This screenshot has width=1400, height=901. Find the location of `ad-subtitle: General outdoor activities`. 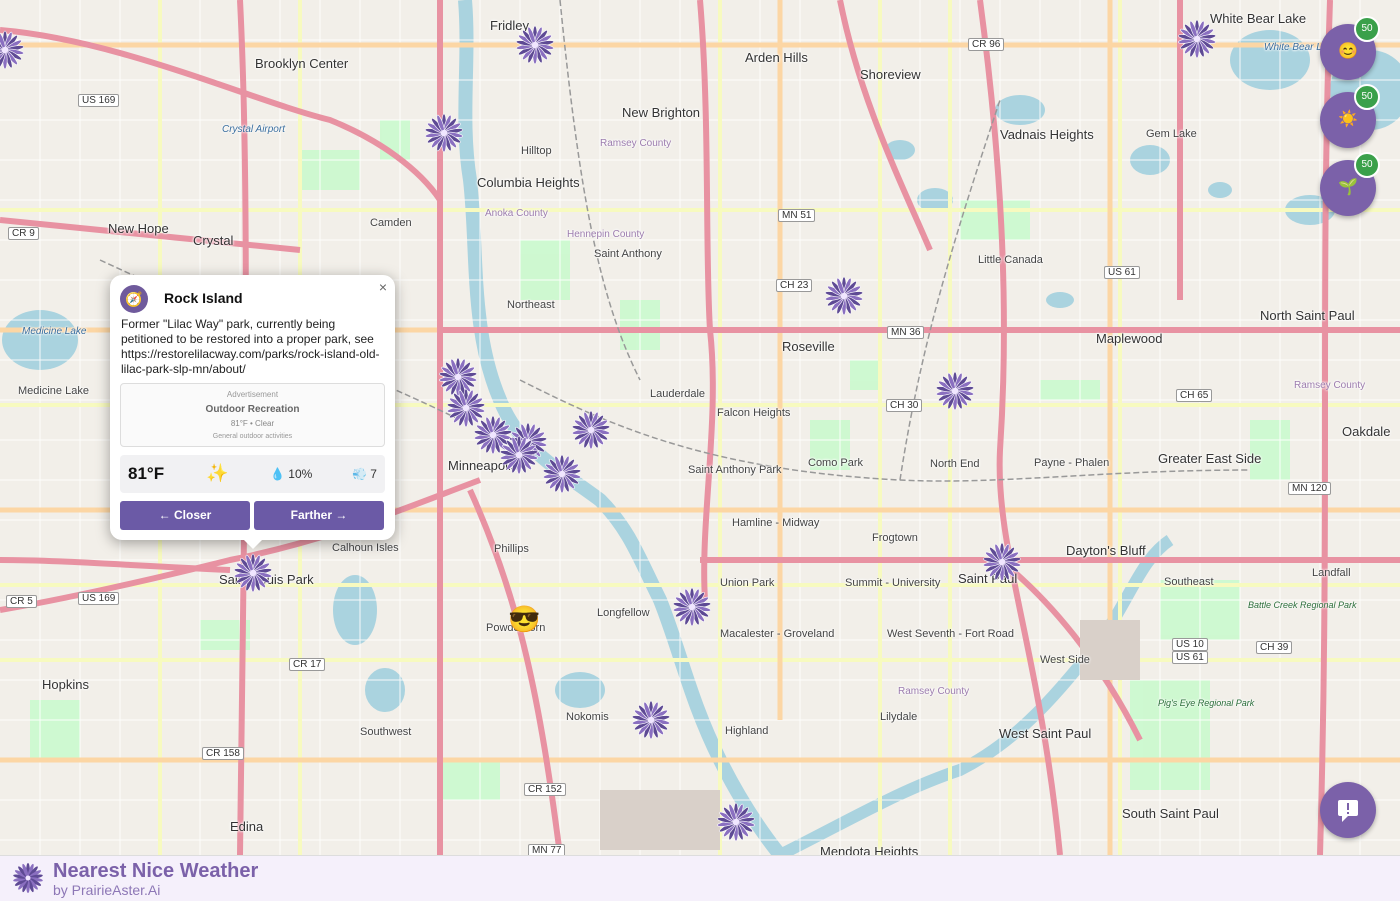

ad-subtitle: General outdoor activities is located at coordinates (252, 436).